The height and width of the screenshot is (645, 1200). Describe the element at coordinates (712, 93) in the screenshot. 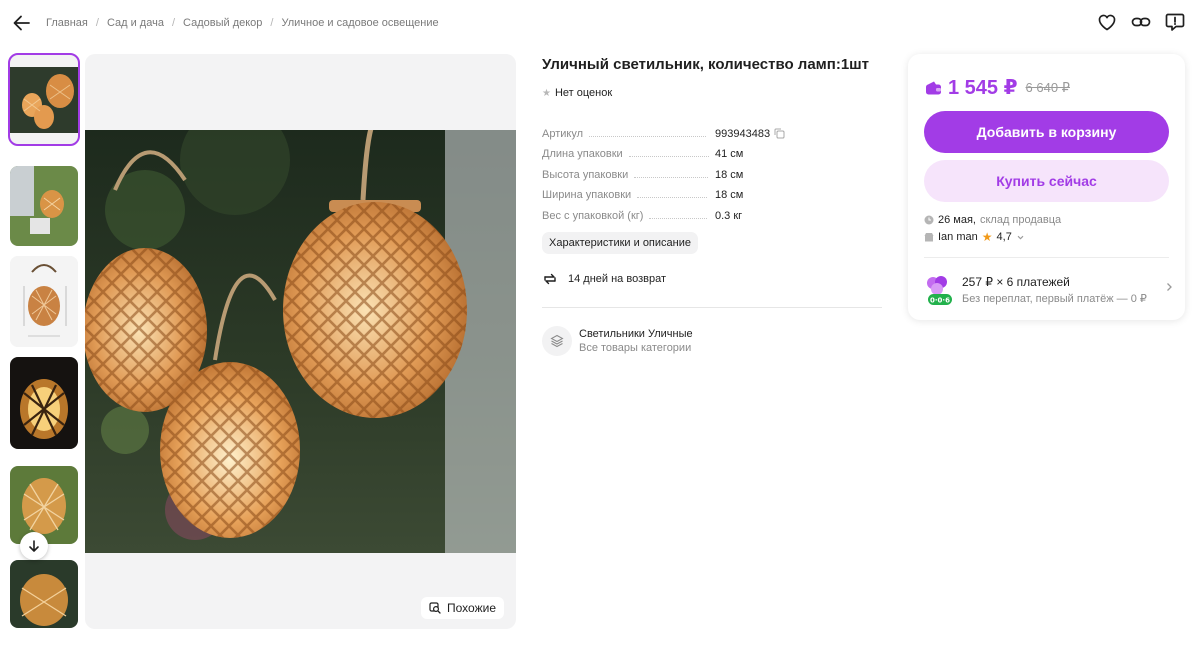

I see `product-rating: ★ Нет оценок` at that location.